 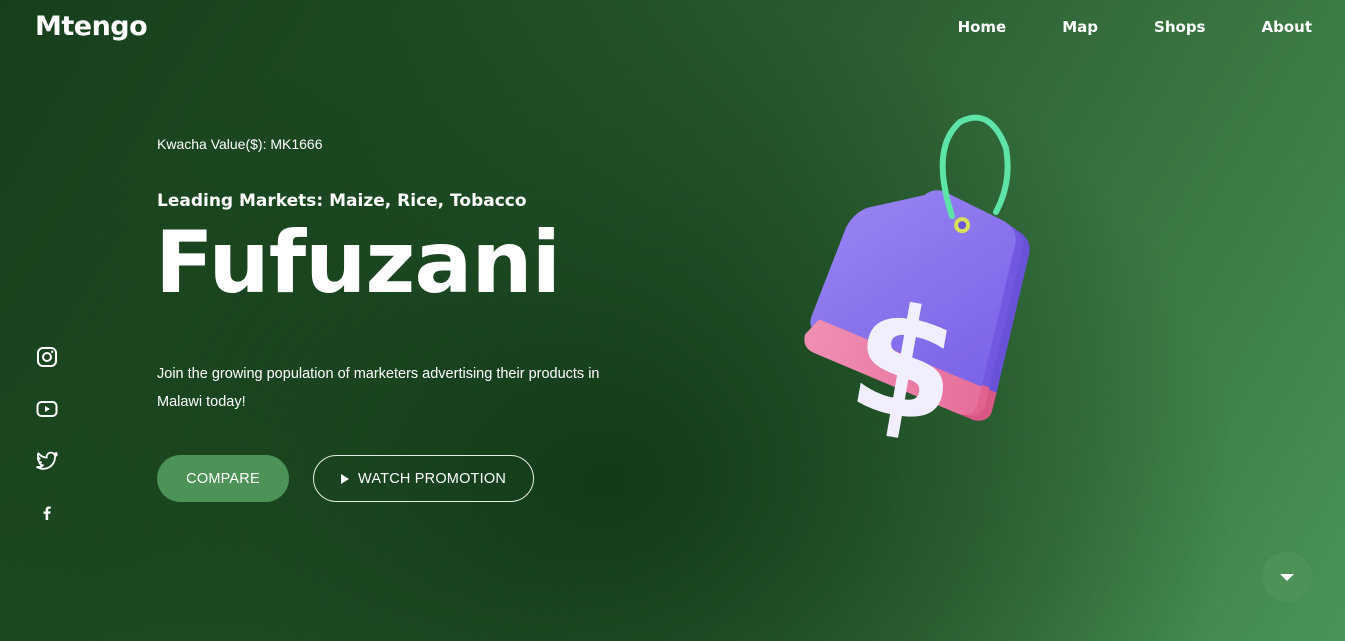 I want to click on play-icon, so click(x=345, y=478).